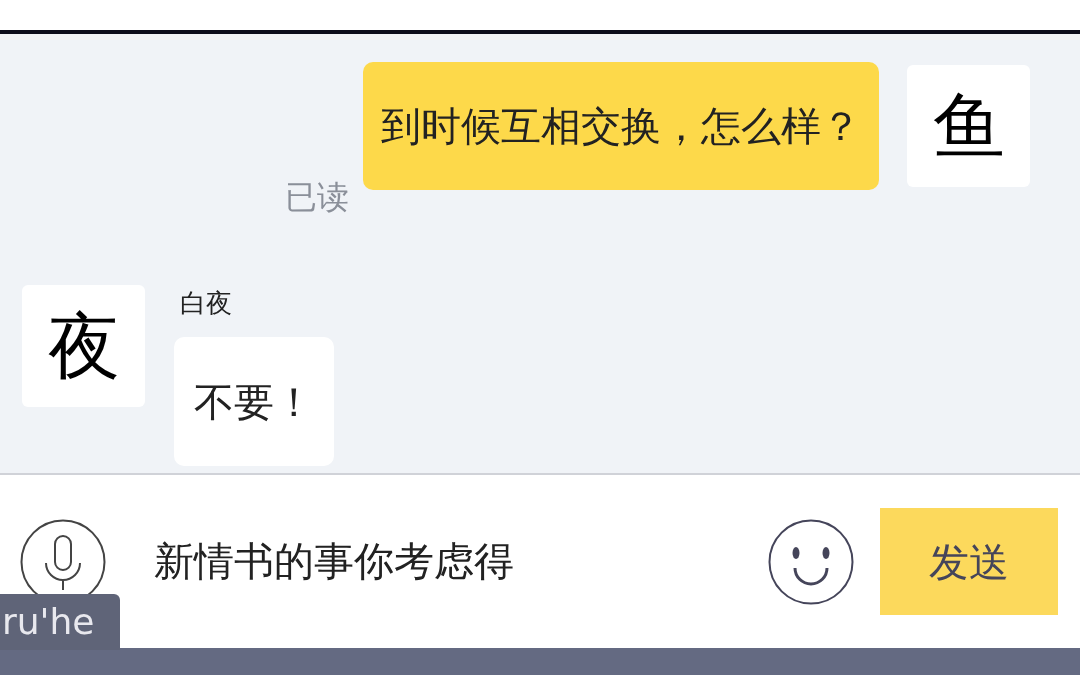  Describe the element at coordinates (621, 126) in the screenshot. I see `message-bubble: 到时候互相交换，怎么样？` at that location.